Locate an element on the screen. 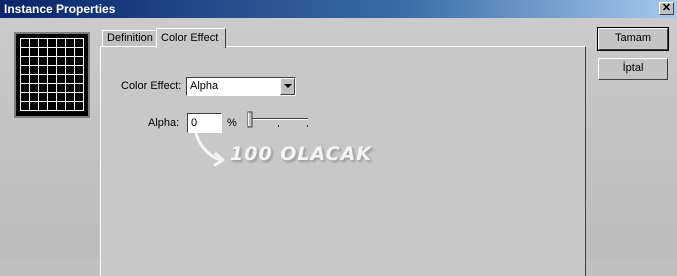 Image resolution: width=677 pixels, height=276 pixels. color-effect-selected: Alpha is located at coordinates (204, 86).